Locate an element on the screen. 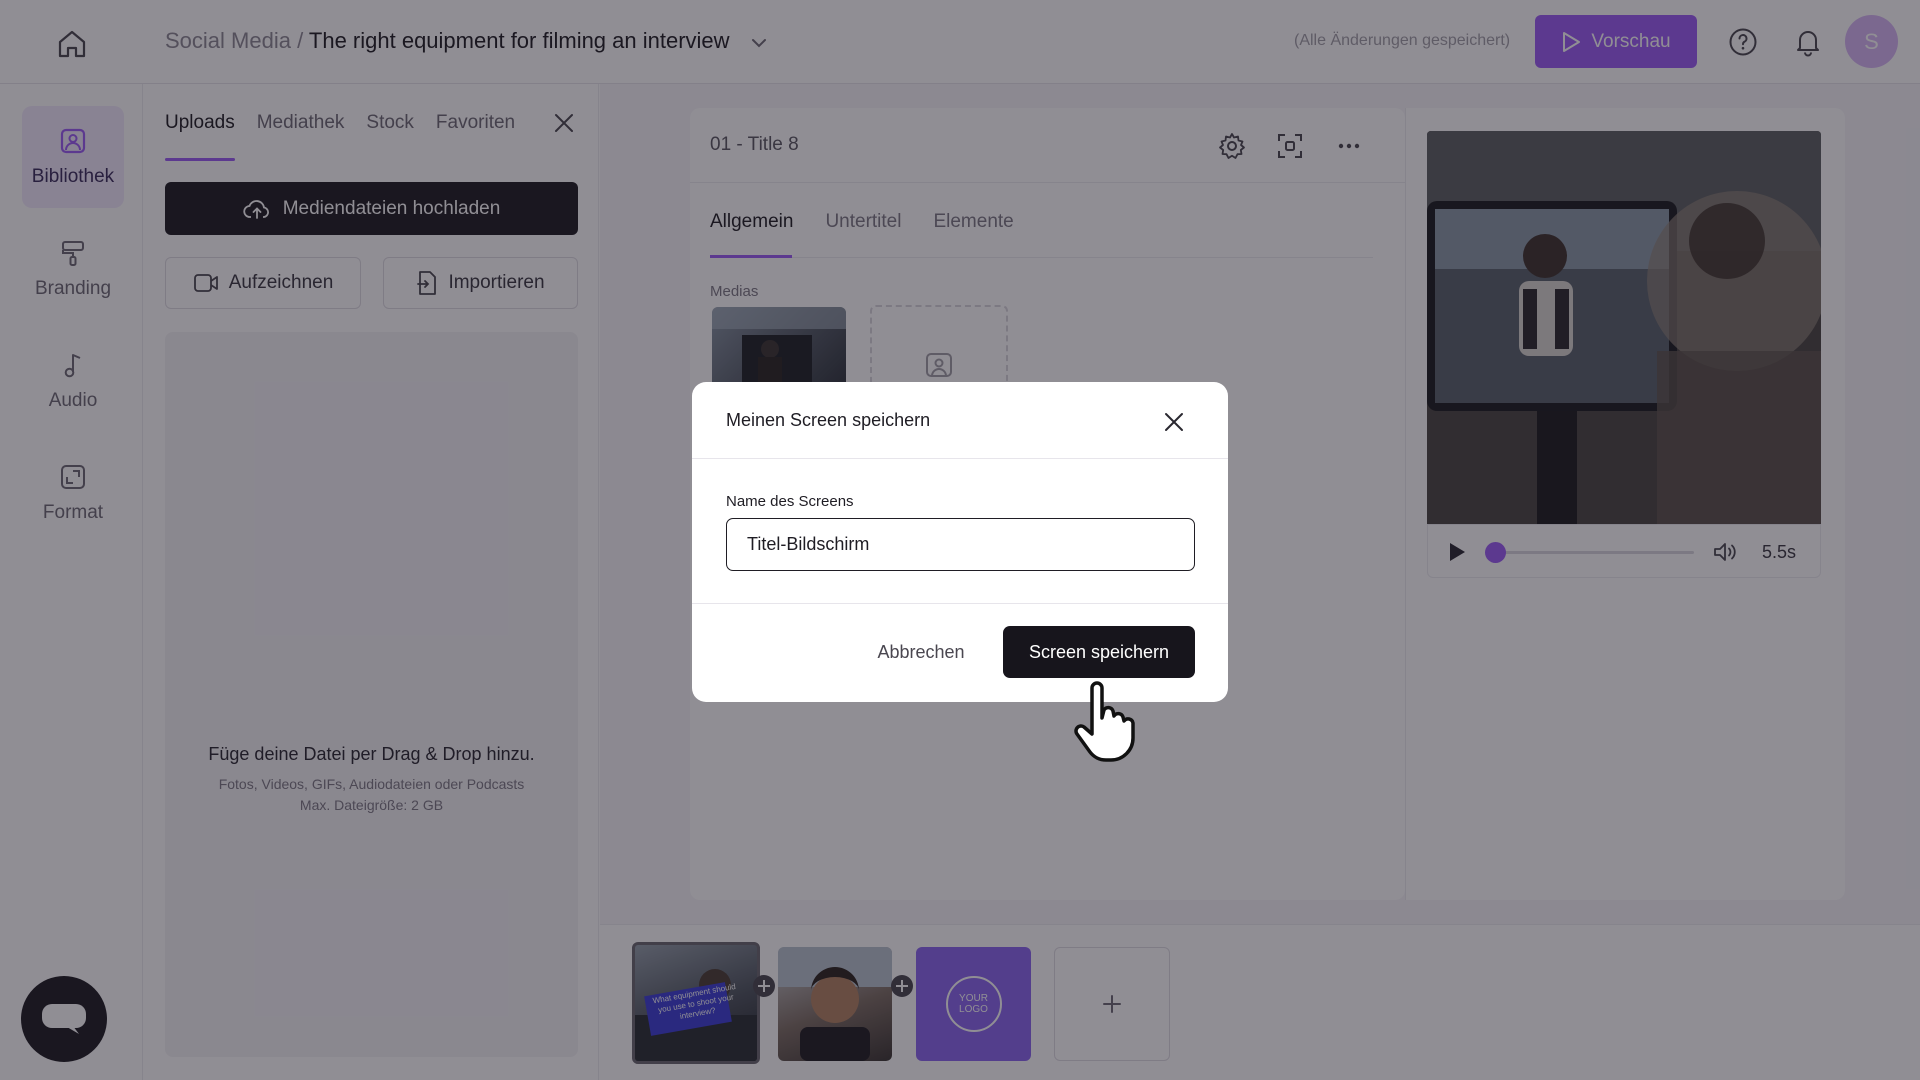  screen-name-label: Name des Screens is located at coordinates (790, 501).